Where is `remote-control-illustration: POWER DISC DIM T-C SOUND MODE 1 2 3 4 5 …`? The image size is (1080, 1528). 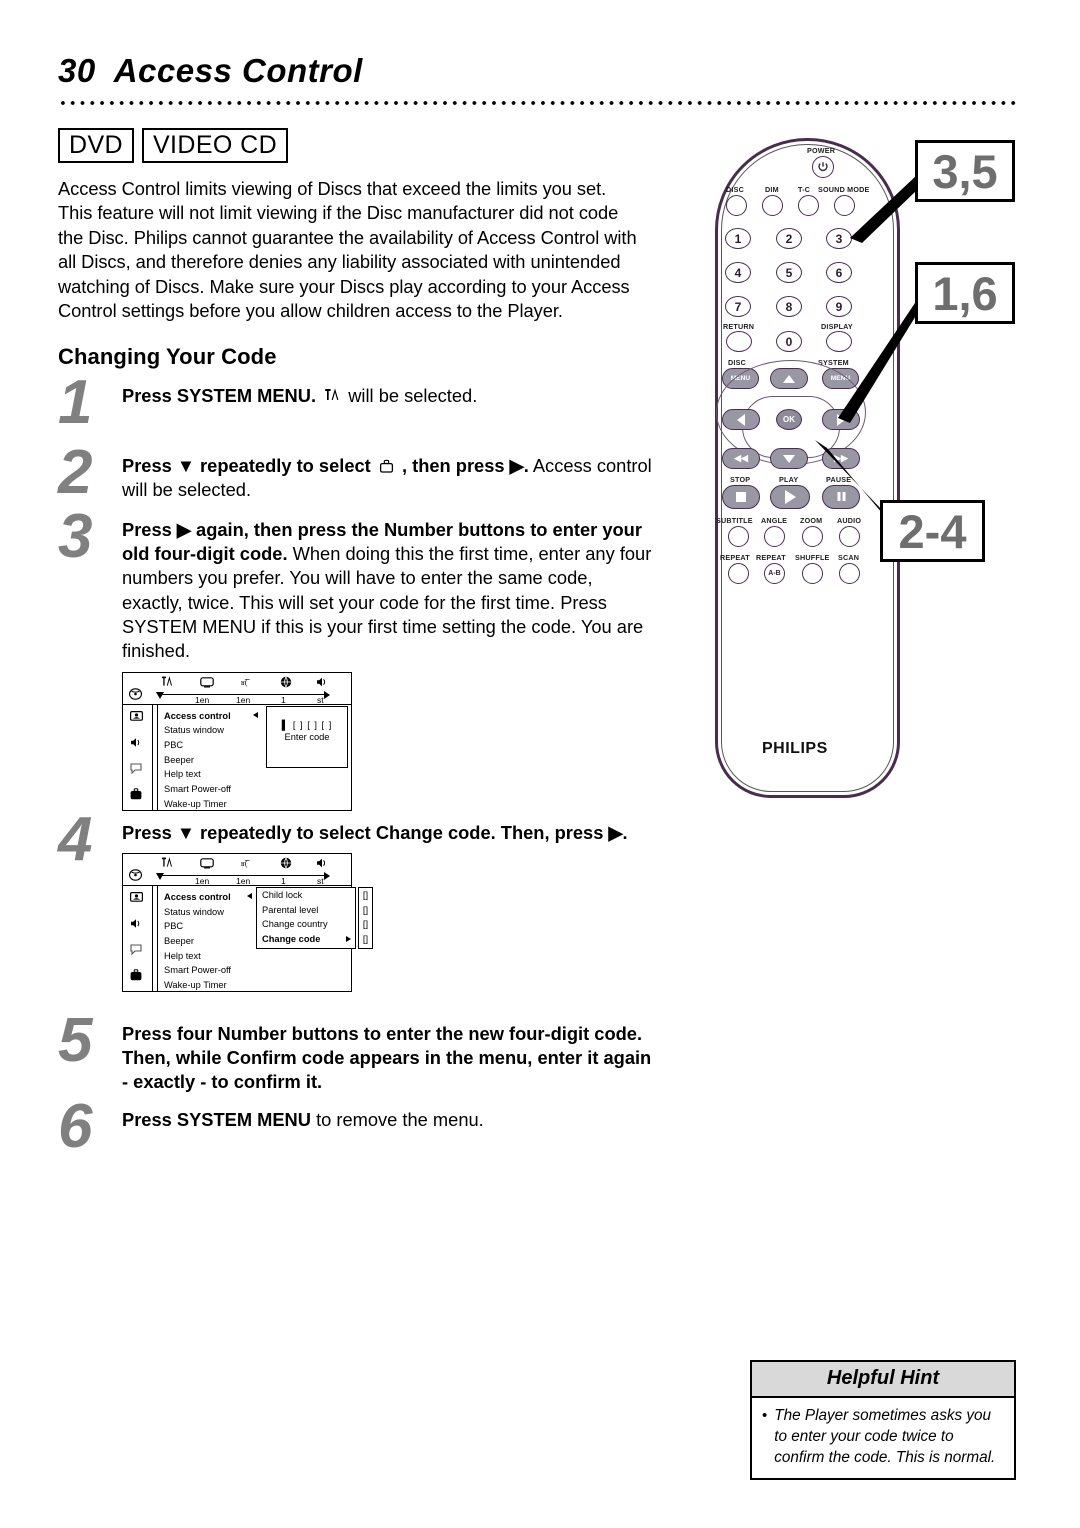 remote-control-illustration: POWER DISC DIM T-C SOUND MODE 1 2 3 4 5 … is located at coordinates (860, 478).